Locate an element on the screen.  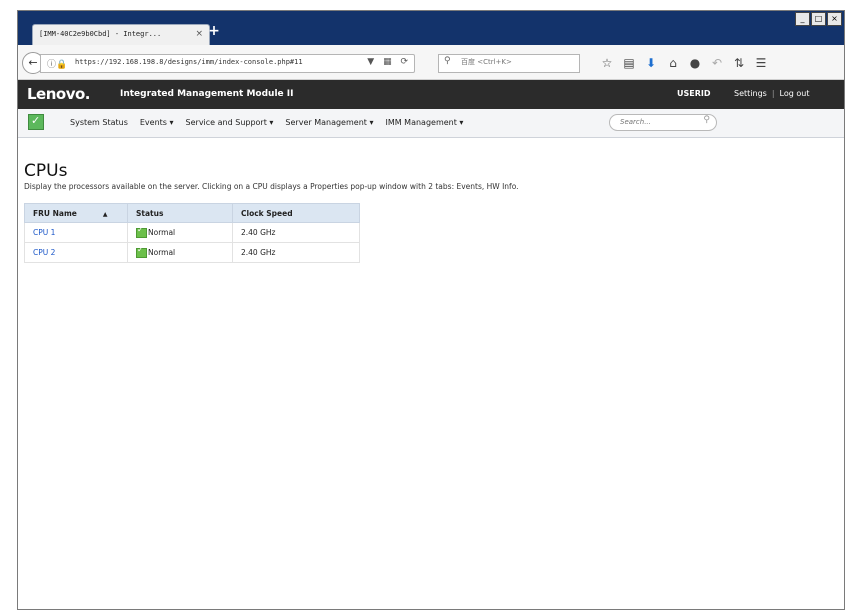
menu-server-management: Server Management ▾ is located at coordinates (329, 122).